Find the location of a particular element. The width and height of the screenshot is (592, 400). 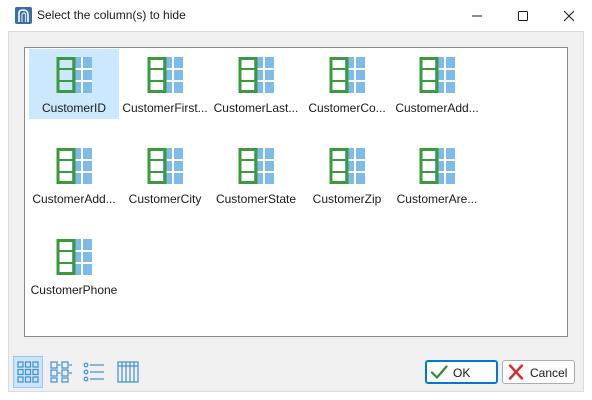

close-icon is located at coordinates (569, 15).